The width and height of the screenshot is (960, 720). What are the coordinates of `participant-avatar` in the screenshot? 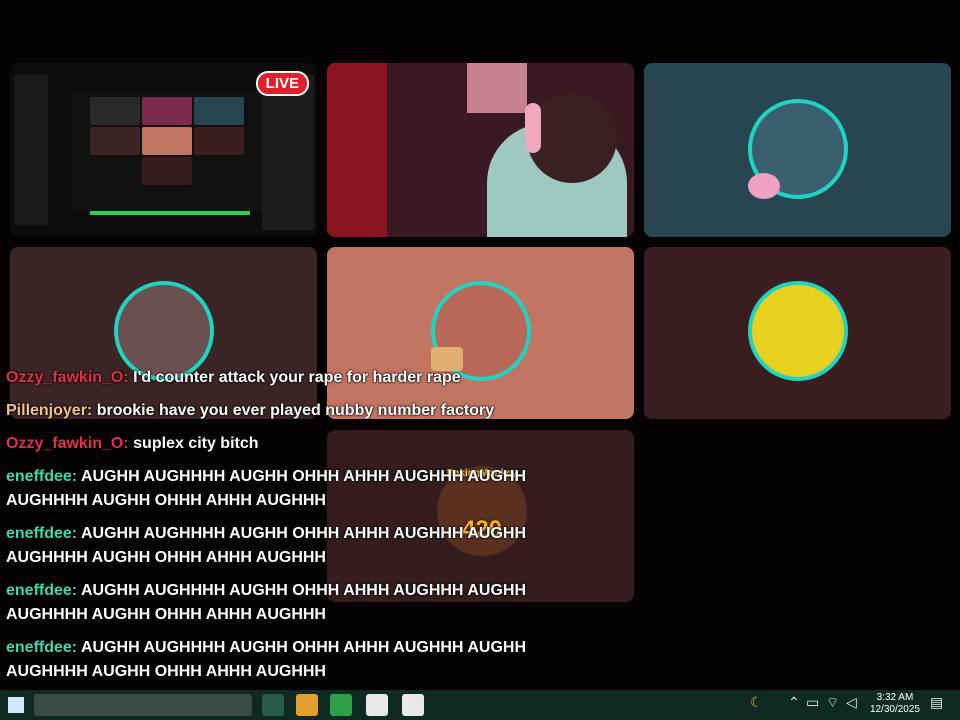 It's located at (798, 331).